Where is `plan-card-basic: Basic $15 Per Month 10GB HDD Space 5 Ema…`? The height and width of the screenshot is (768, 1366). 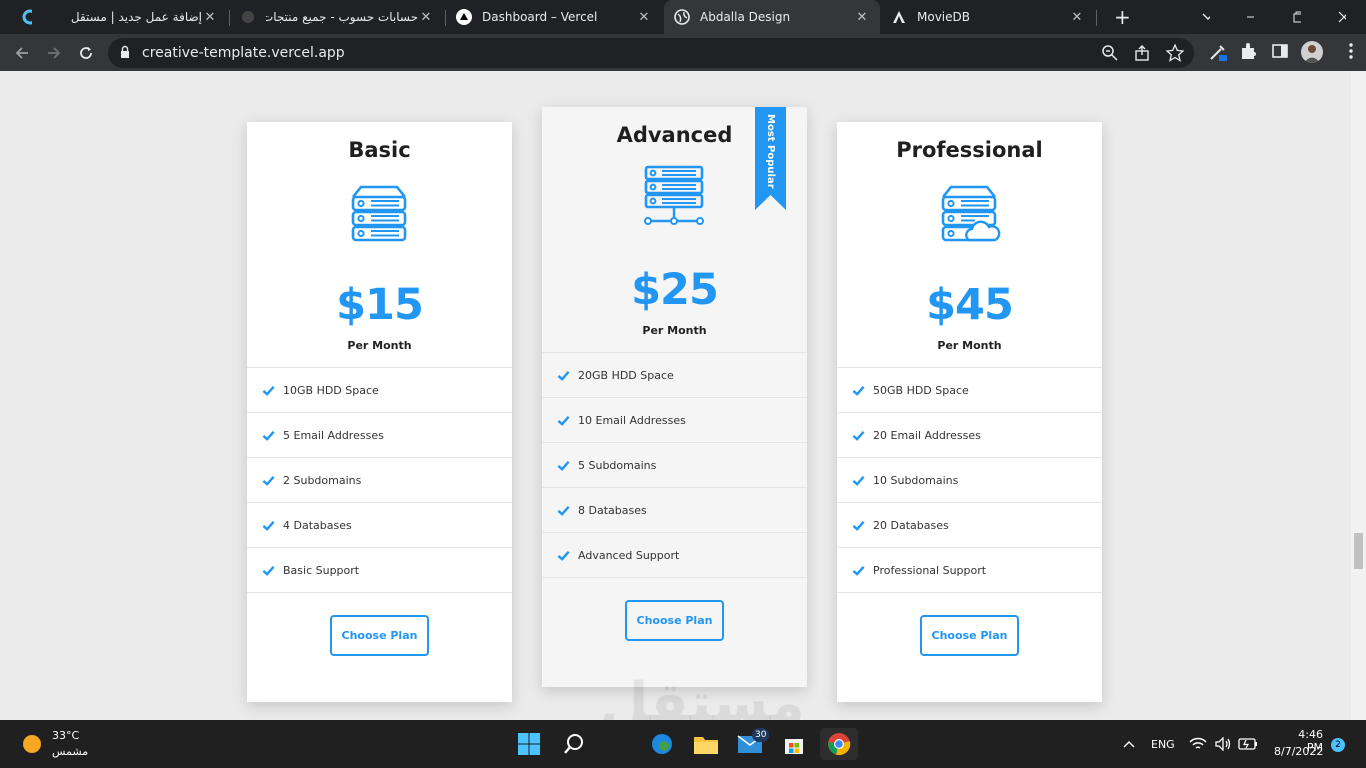 plan-card-basic: Basic $15 Per Month 10GB HDD Space 5 Ema… is located at coordinates (379, 412).